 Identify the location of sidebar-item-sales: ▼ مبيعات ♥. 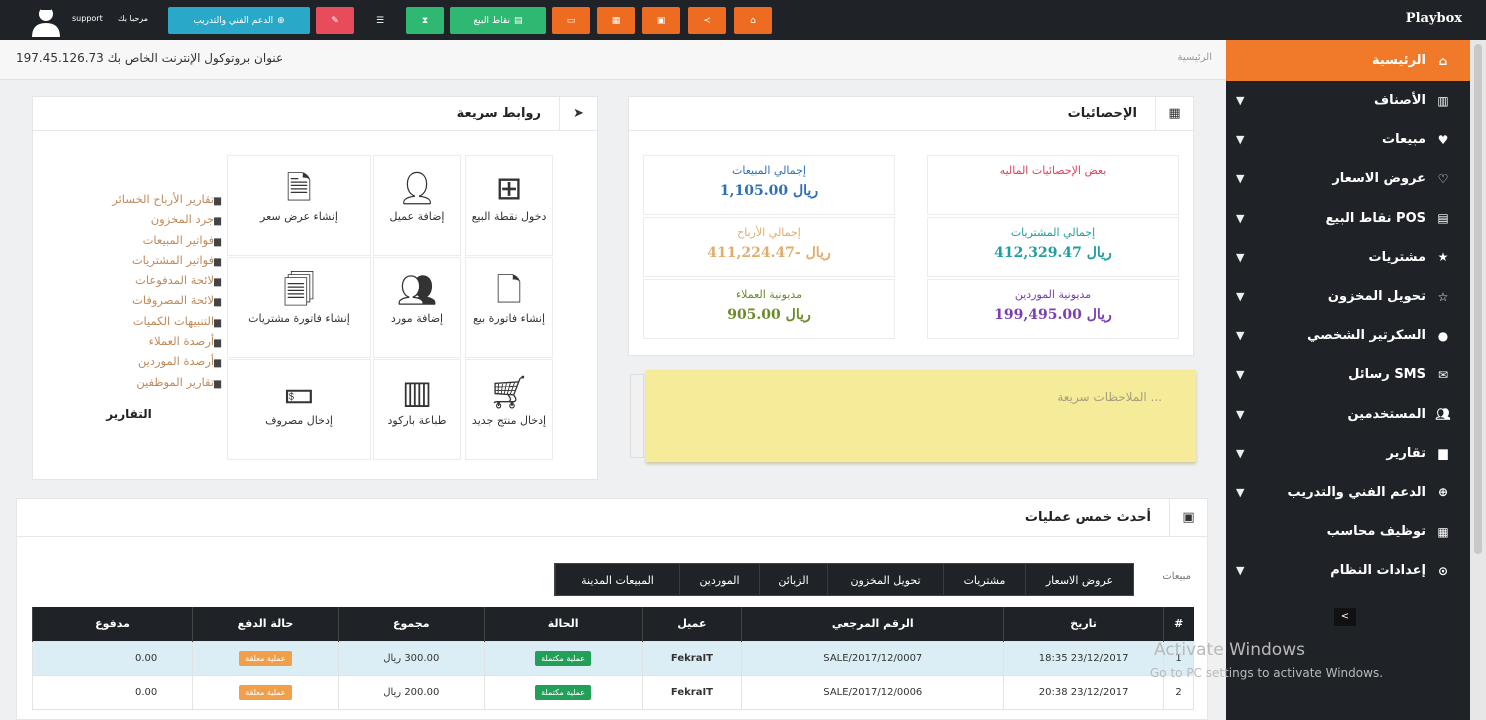
(1348, 139).